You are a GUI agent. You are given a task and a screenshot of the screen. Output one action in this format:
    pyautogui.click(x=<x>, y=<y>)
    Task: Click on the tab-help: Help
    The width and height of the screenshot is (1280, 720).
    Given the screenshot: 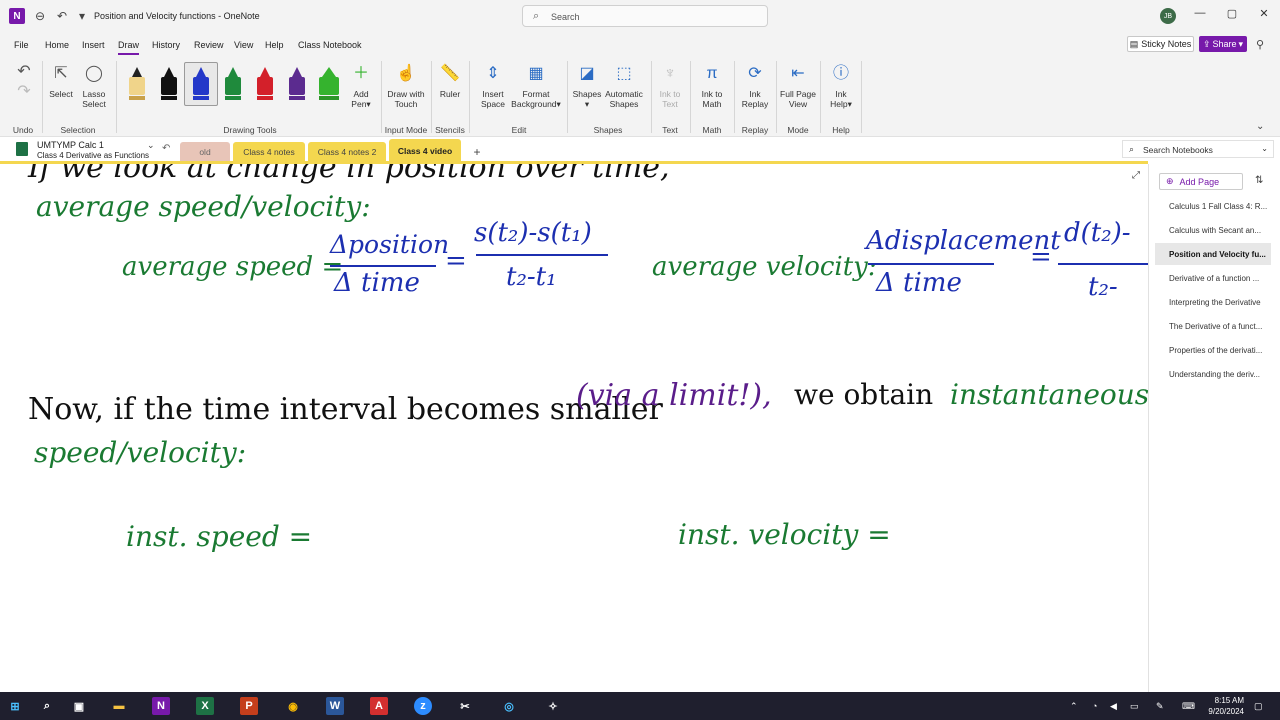 What is the action you would take?
    pyautogui.click(x=274, y=45)
    